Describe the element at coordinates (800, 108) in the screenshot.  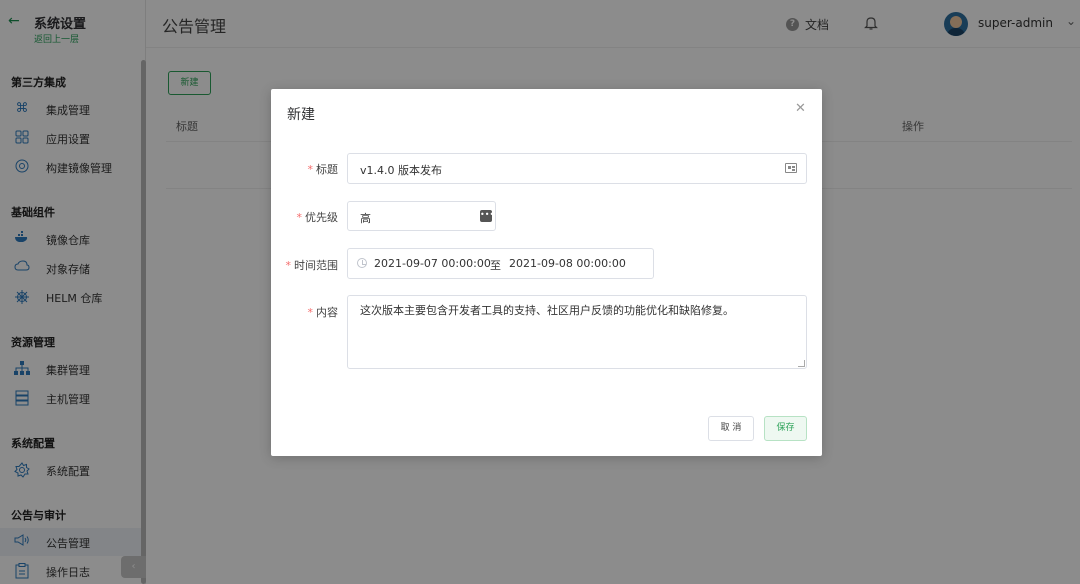
I see `close-icon: ✕` at that location.